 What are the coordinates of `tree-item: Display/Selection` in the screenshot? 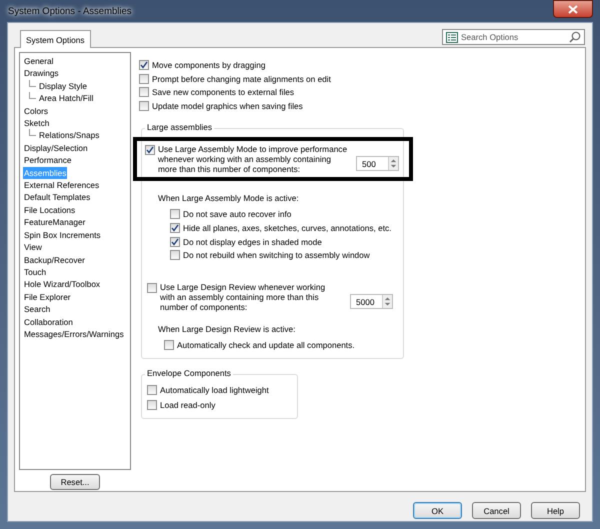 It's located at (56, 148).